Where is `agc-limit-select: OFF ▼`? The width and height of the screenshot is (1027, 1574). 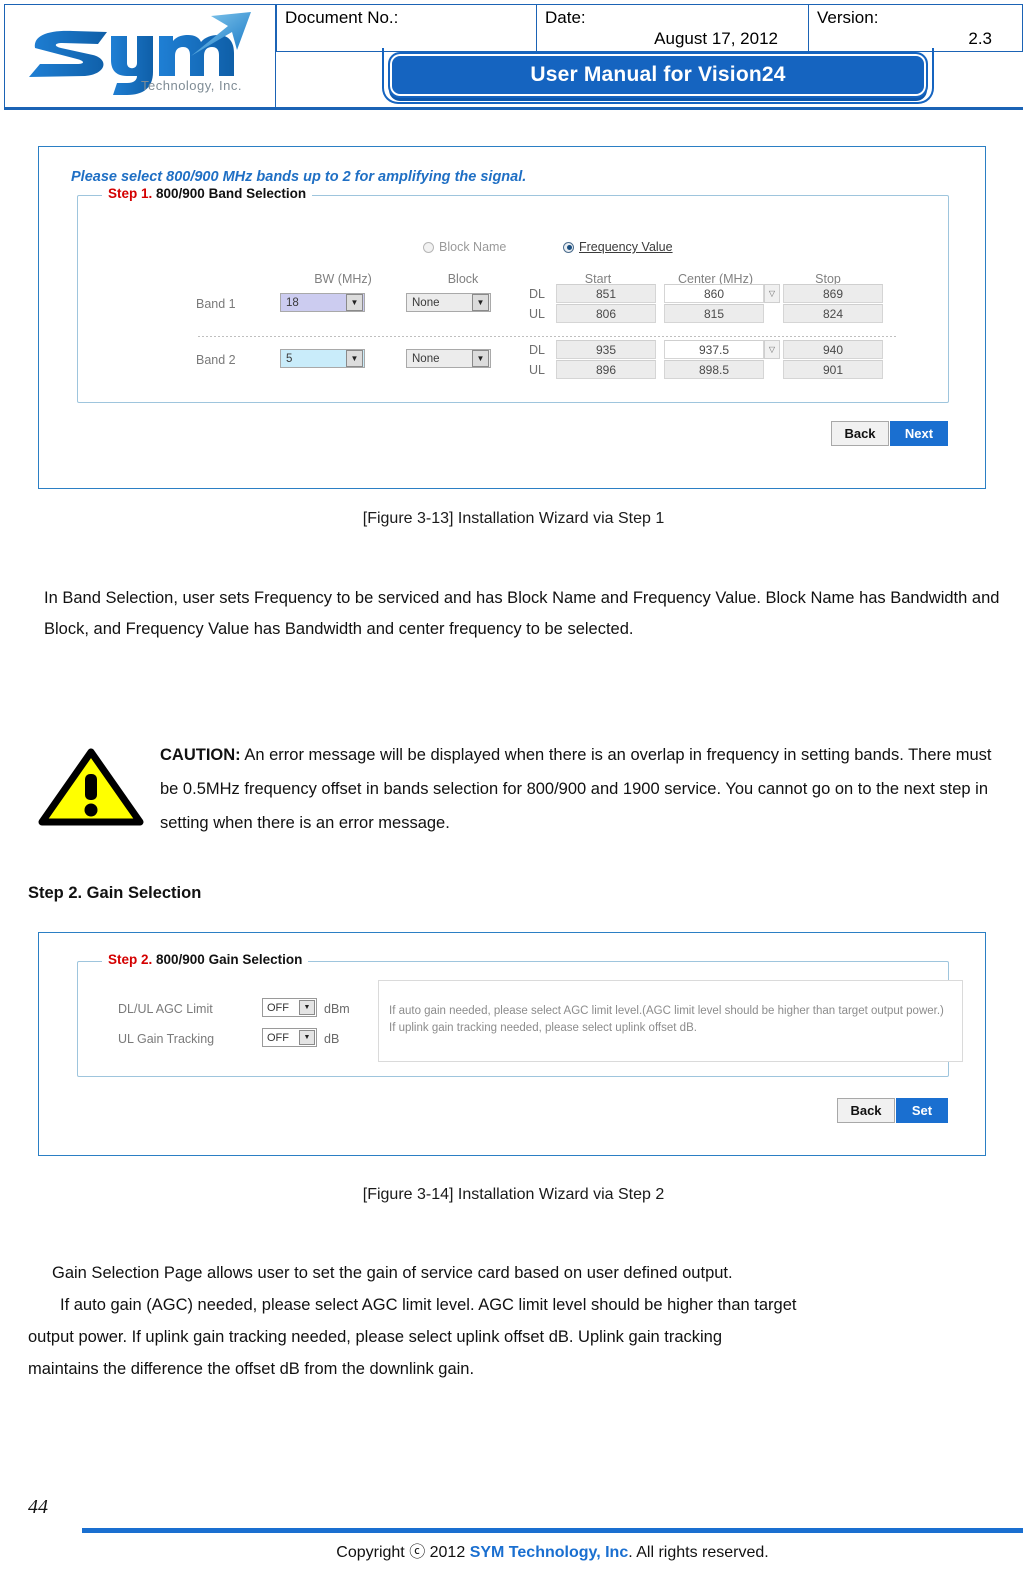 agc-limit-select: OFF ▼ is located at coordinates (289, 1007).